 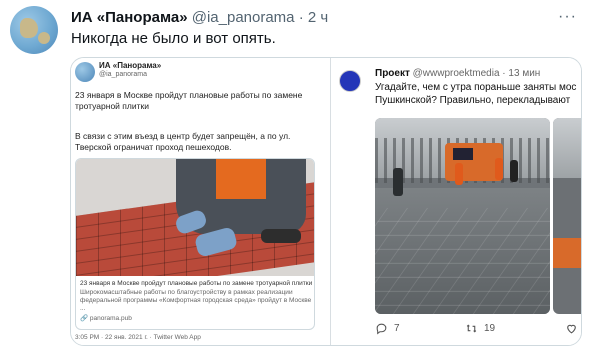 I want to click on heart-icon, so click(x=571, y=329).